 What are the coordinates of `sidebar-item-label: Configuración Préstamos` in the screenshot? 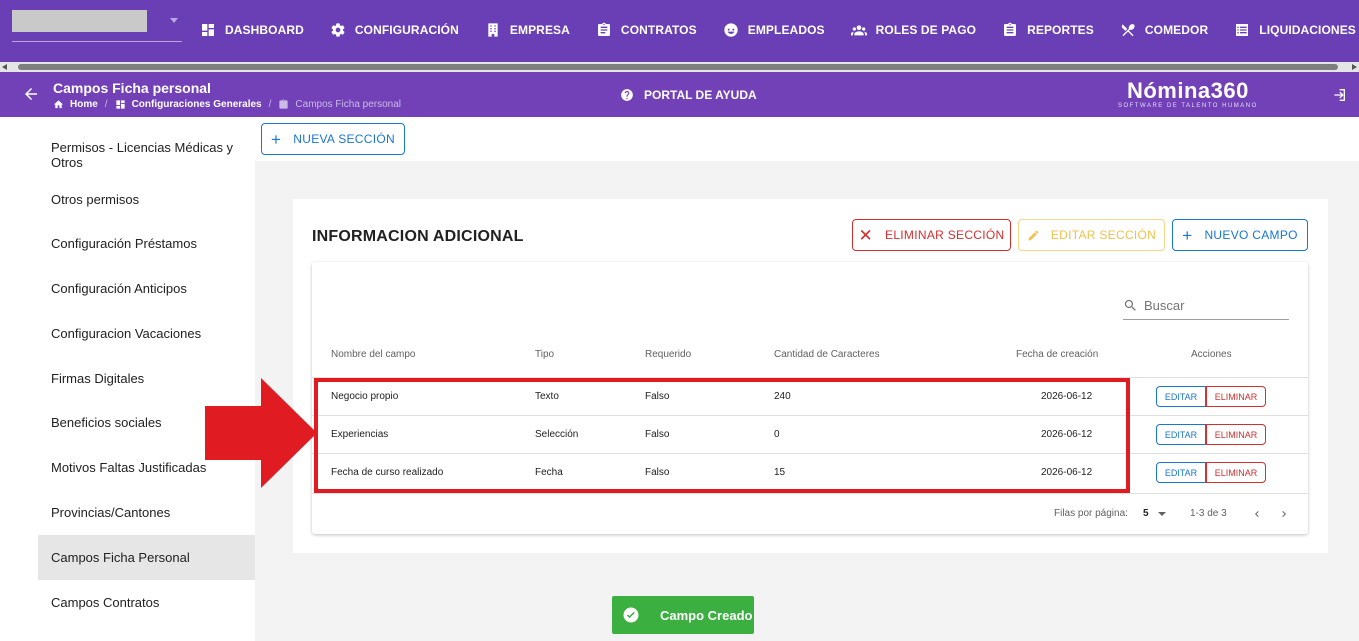 It's located at (124, 243).